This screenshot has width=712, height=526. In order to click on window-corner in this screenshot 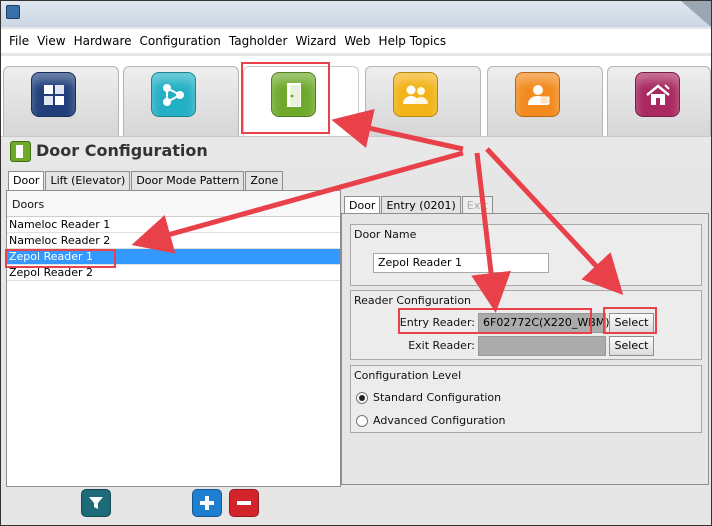, I will do `click(696, 14)`.